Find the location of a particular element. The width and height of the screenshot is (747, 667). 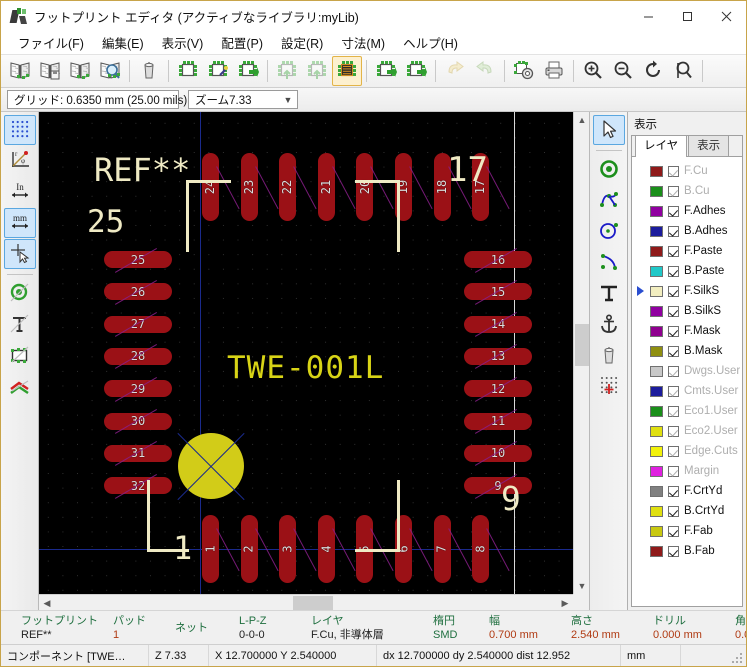

menu-edit: 編集(E) is located at coordinates (123, 43).